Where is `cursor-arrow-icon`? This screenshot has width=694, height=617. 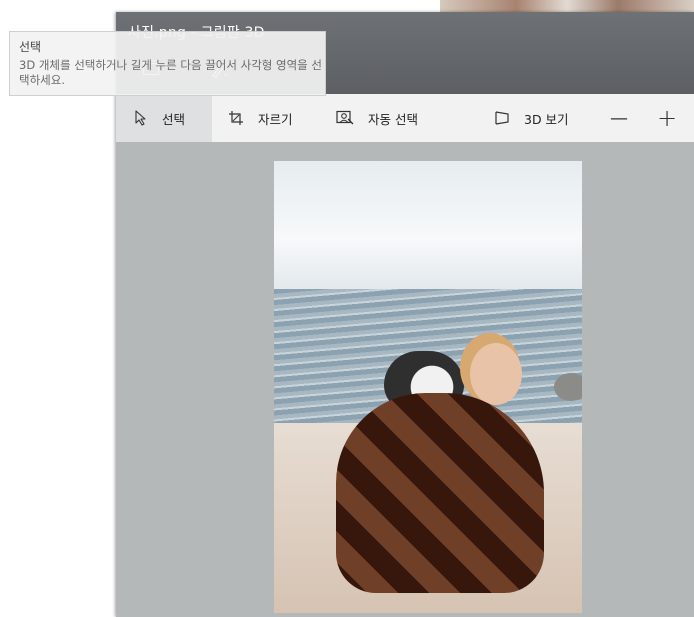 cursor-arrow-icon is located at coordinates (141, 118).